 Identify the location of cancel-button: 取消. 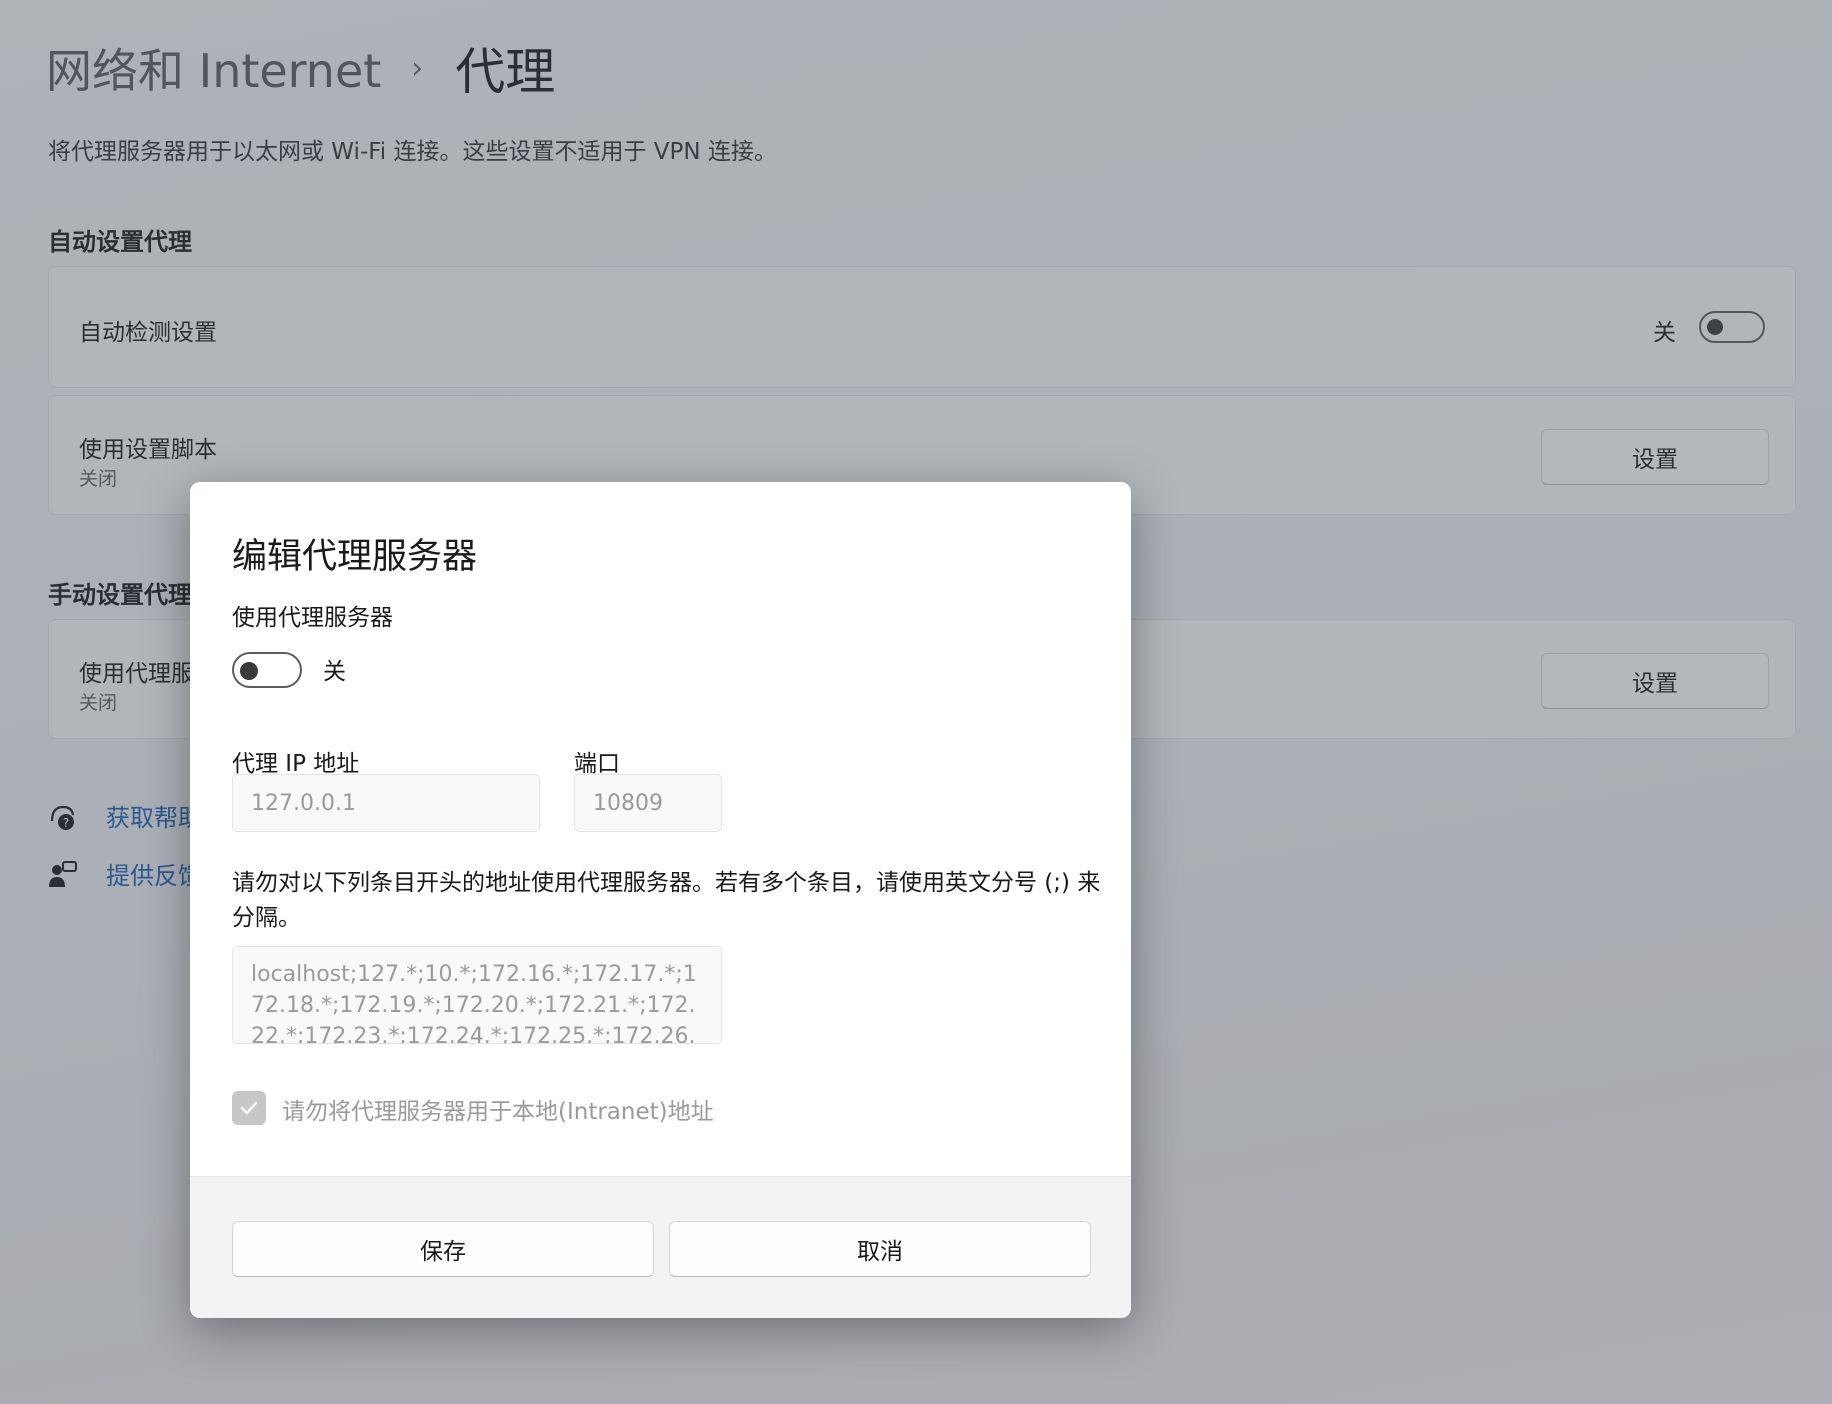
(880, 1249).